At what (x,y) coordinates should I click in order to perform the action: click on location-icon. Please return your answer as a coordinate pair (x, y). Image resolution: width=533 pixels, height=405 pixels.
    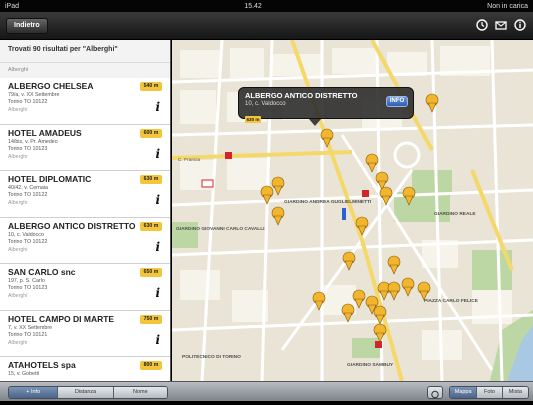
    Looking at the image, I should click on (435, 394).